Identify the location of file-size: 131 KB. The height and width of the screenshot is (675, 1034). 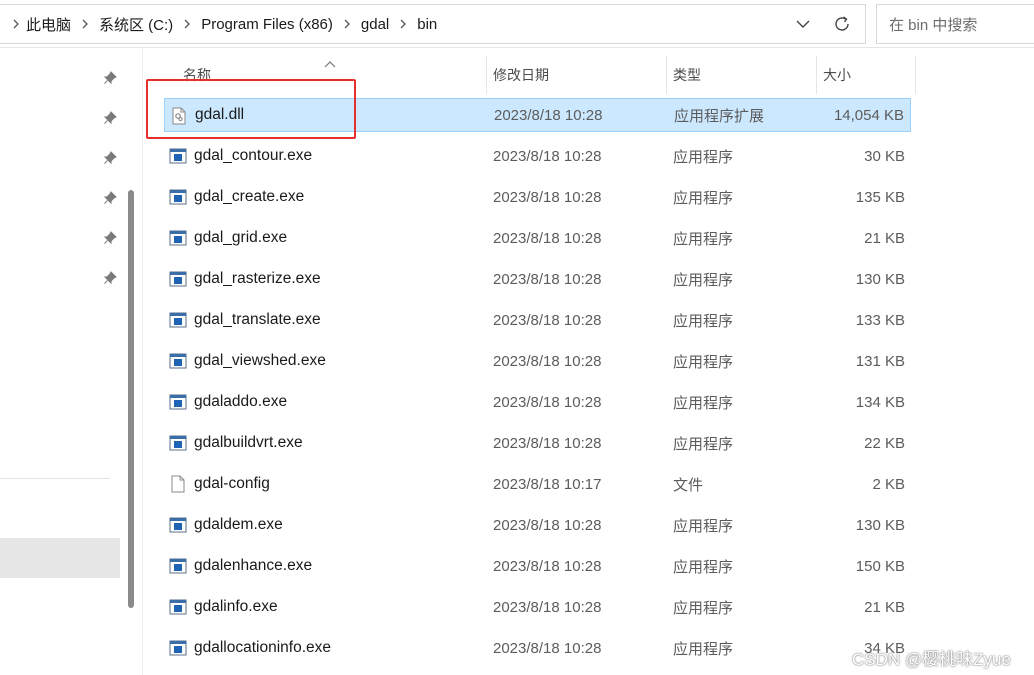
(880, 361).